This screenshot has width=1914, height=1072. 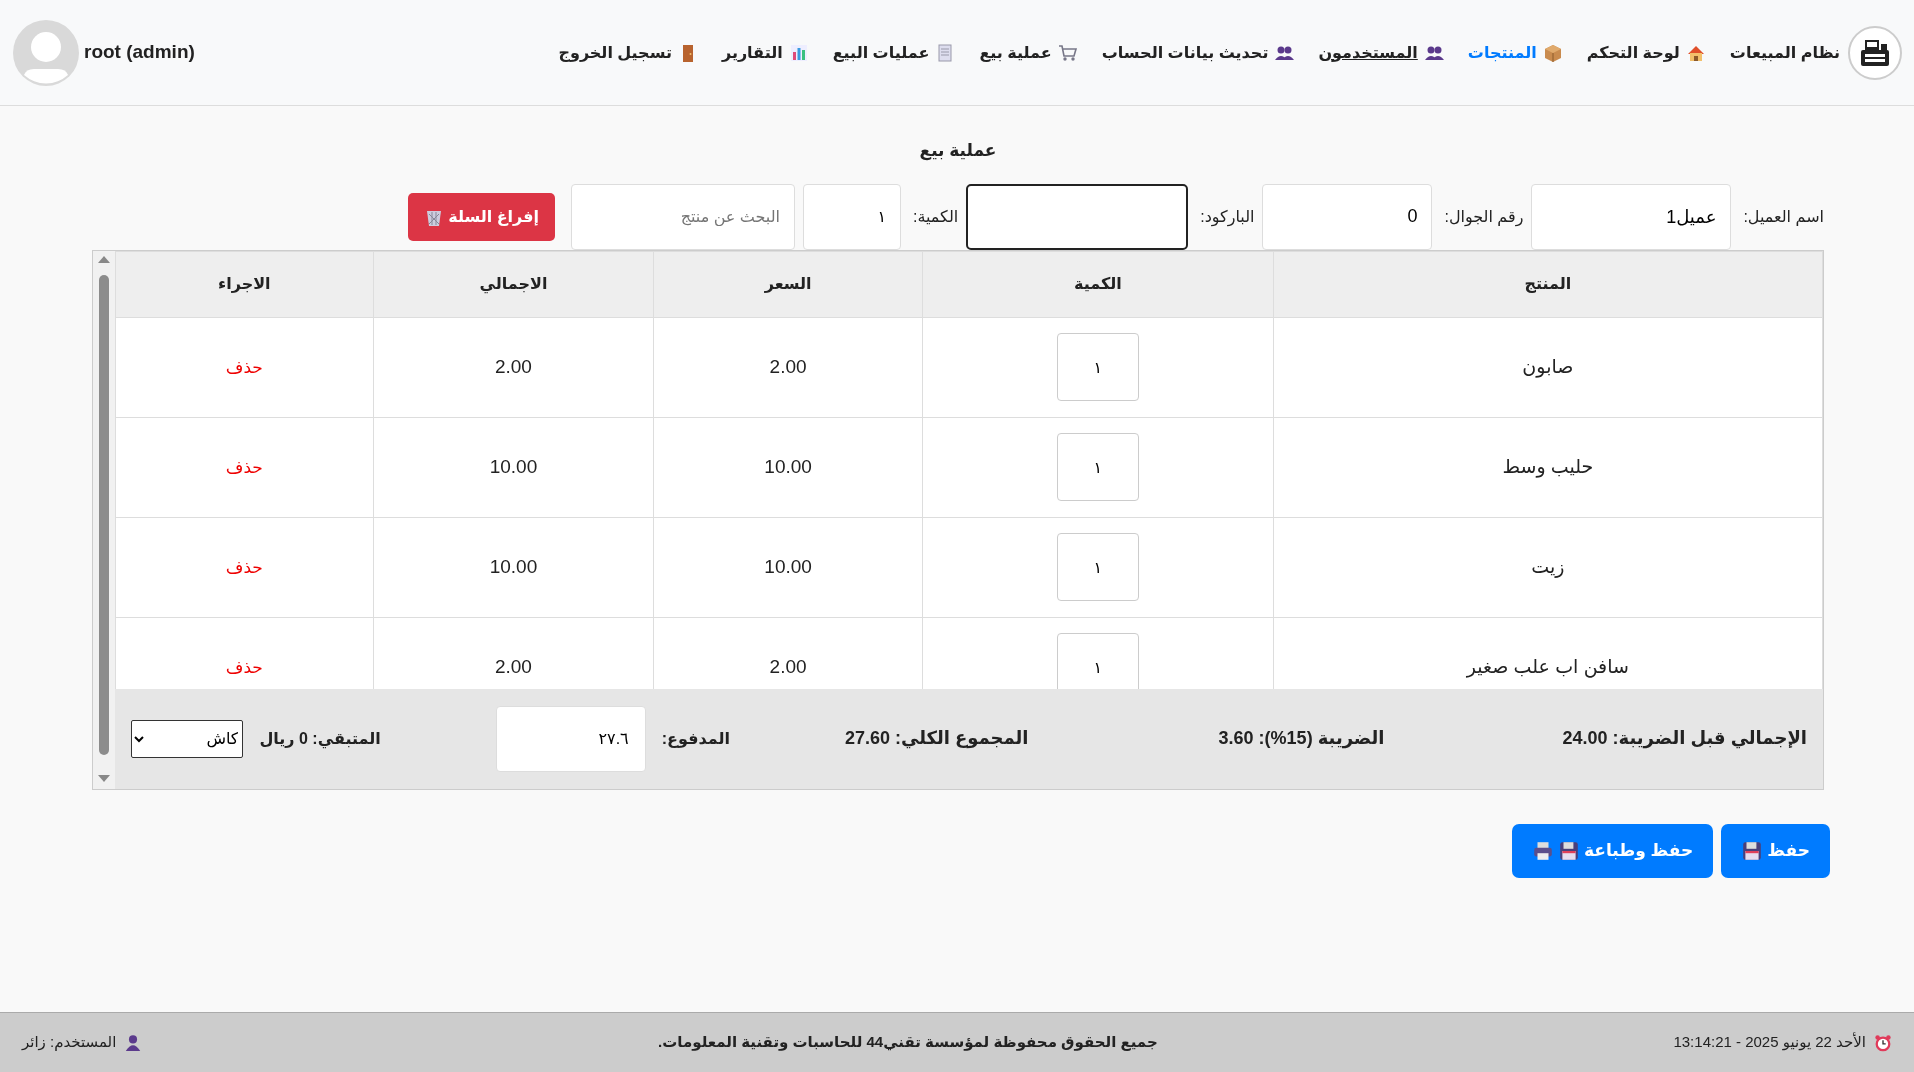 What do you see at coordinates (1548, 367) in the screenshot?
I see `table-cell: صابون` at bounding box center [1548, 367].